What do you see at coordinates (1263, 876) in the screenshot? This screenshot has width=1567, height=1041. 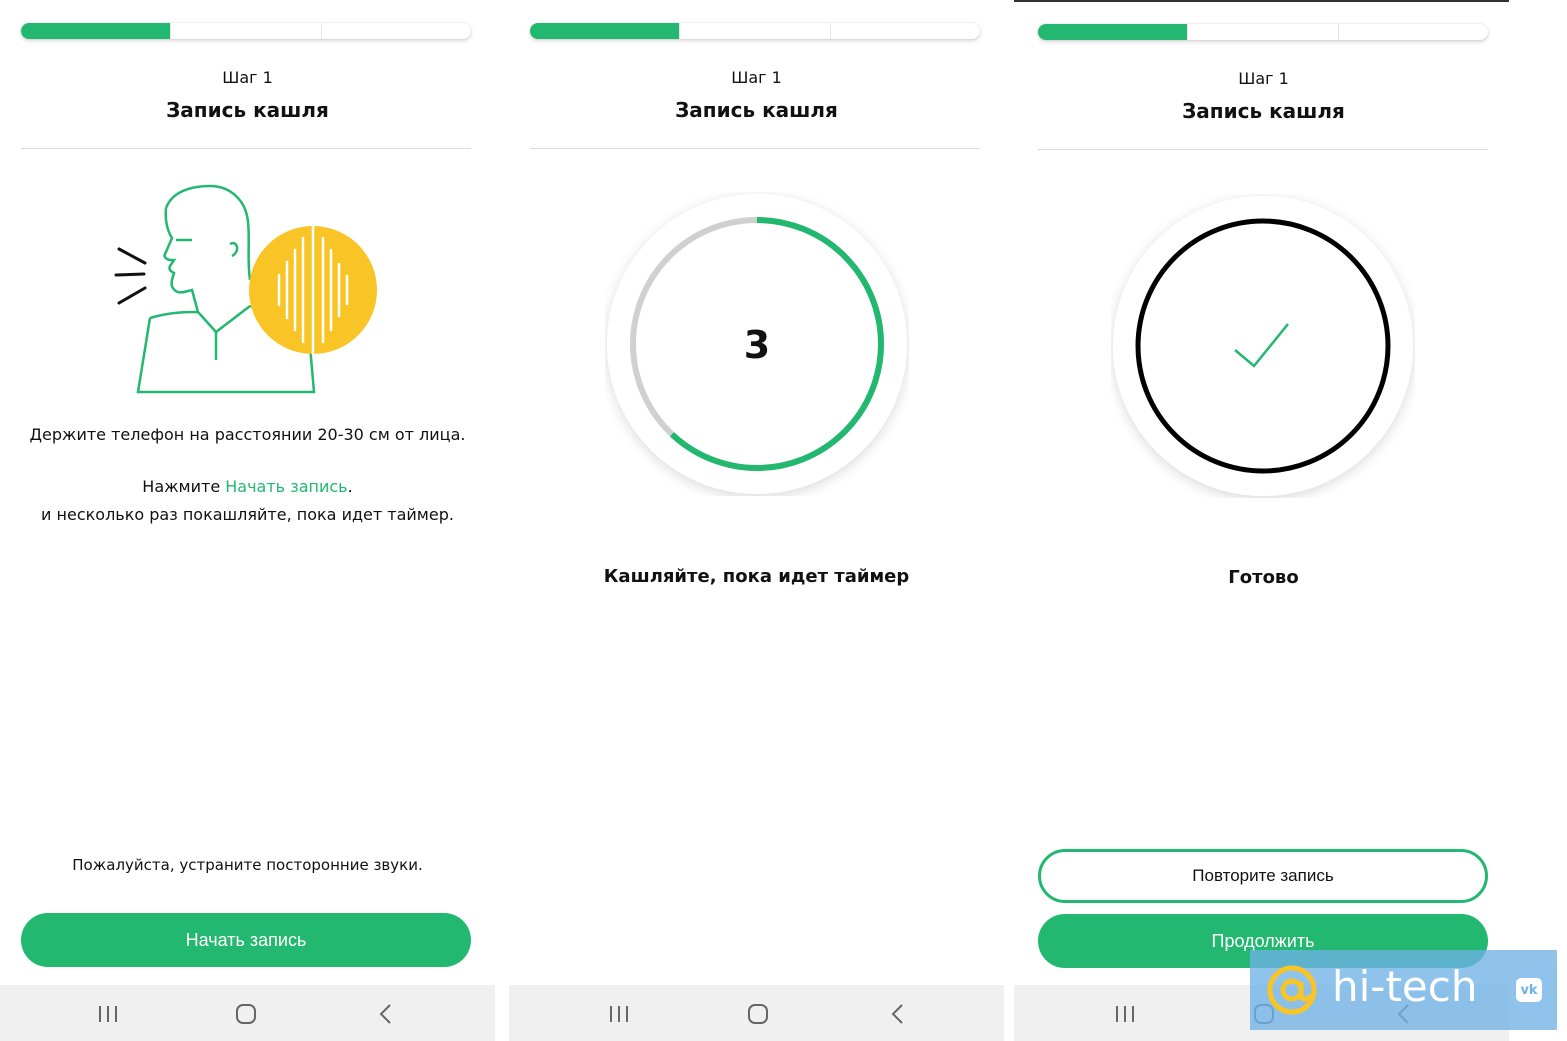 I see `repeat-recording-button: Повторите запись` at bounding box center [1263, 876].